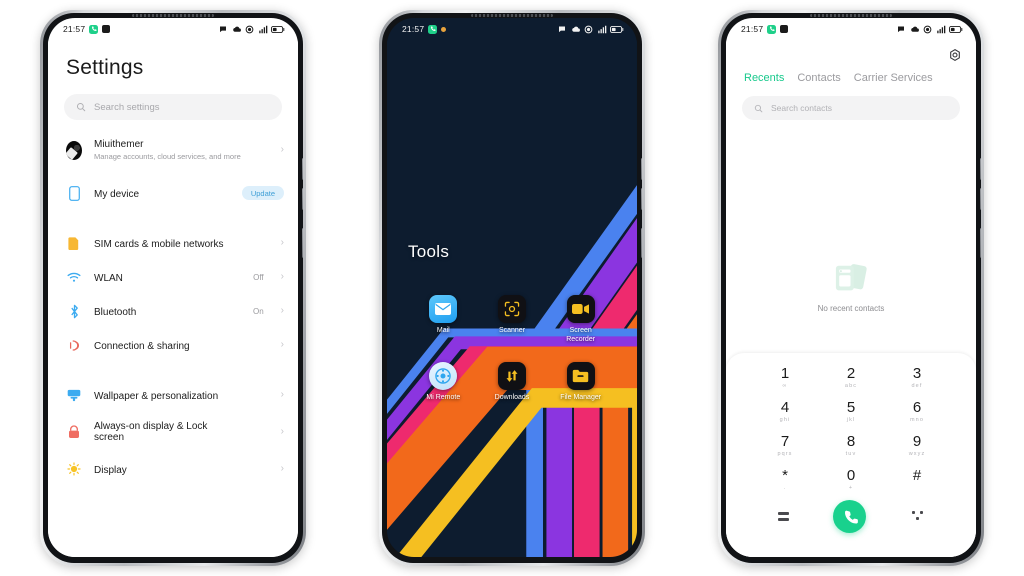 Image resolution: width=1024 pixels, height=576 pixels. I want to click on app-downloads: Downloads, so click(512, 382).